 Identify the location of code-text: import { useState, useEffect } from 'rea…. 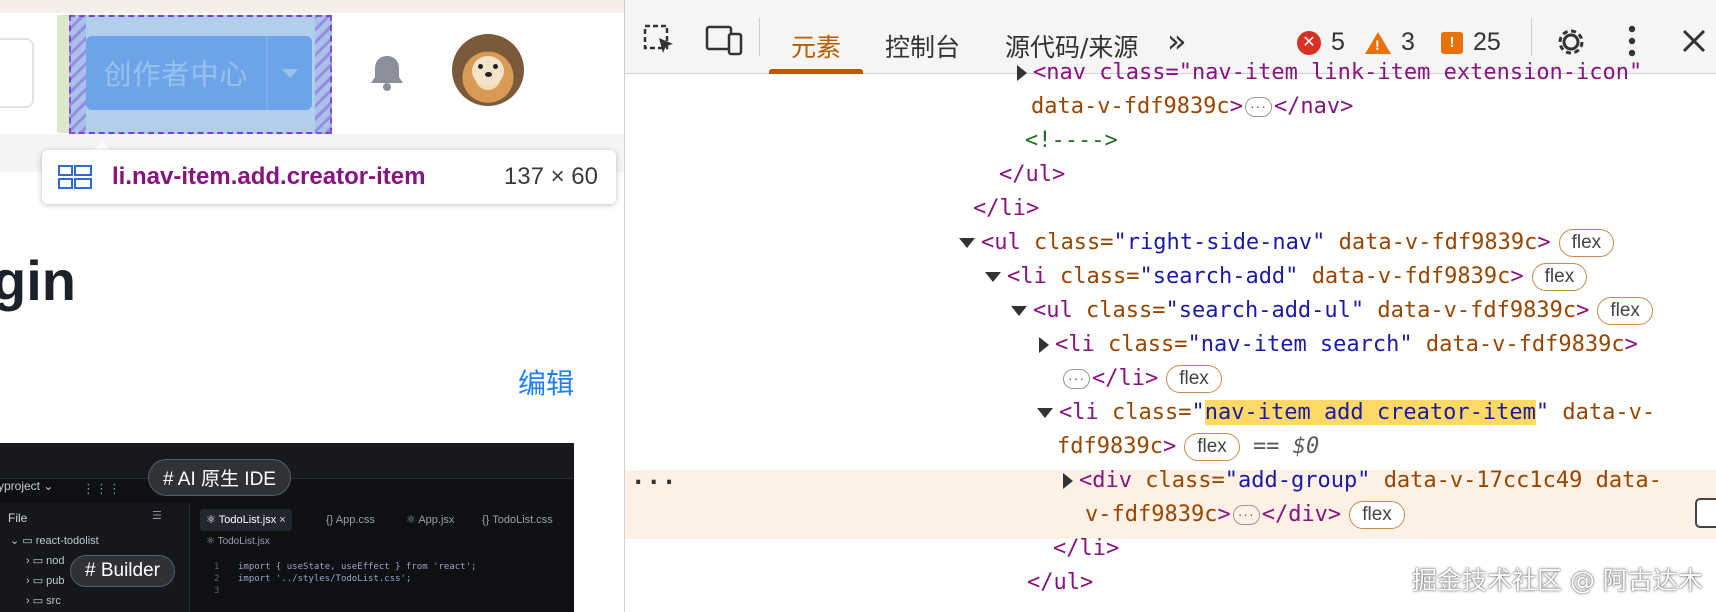
(357, 567).